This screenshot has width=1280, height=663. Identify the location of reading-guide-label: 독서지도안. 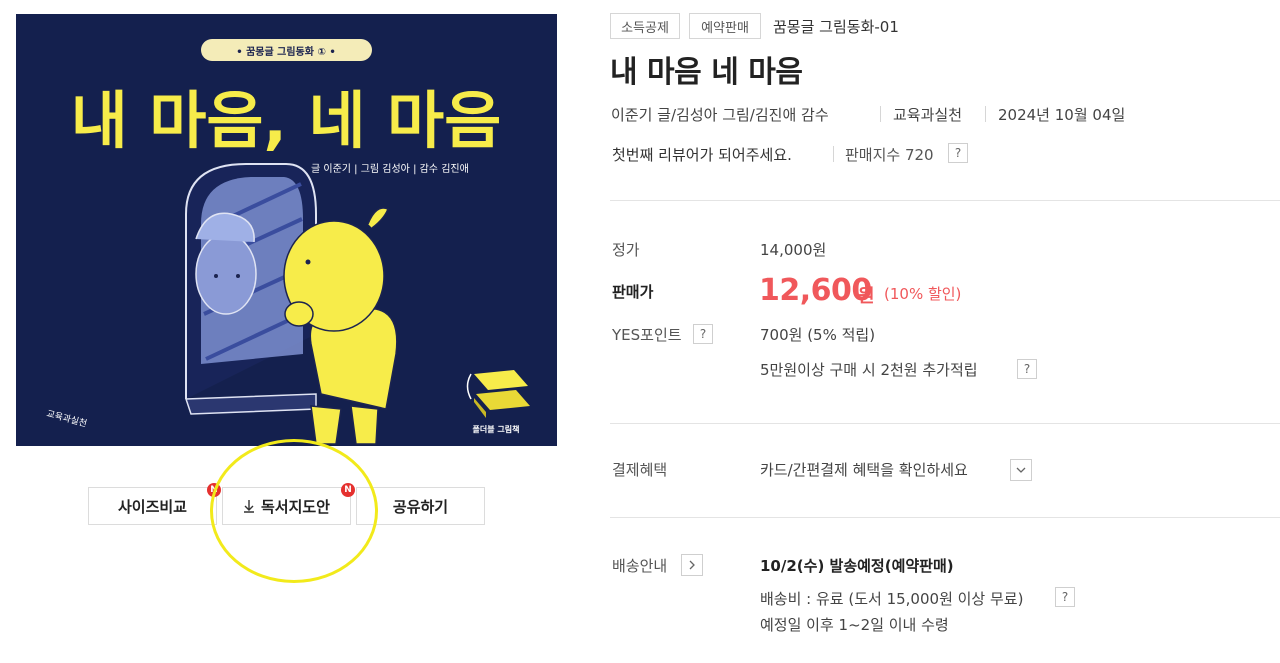
(295, 506).